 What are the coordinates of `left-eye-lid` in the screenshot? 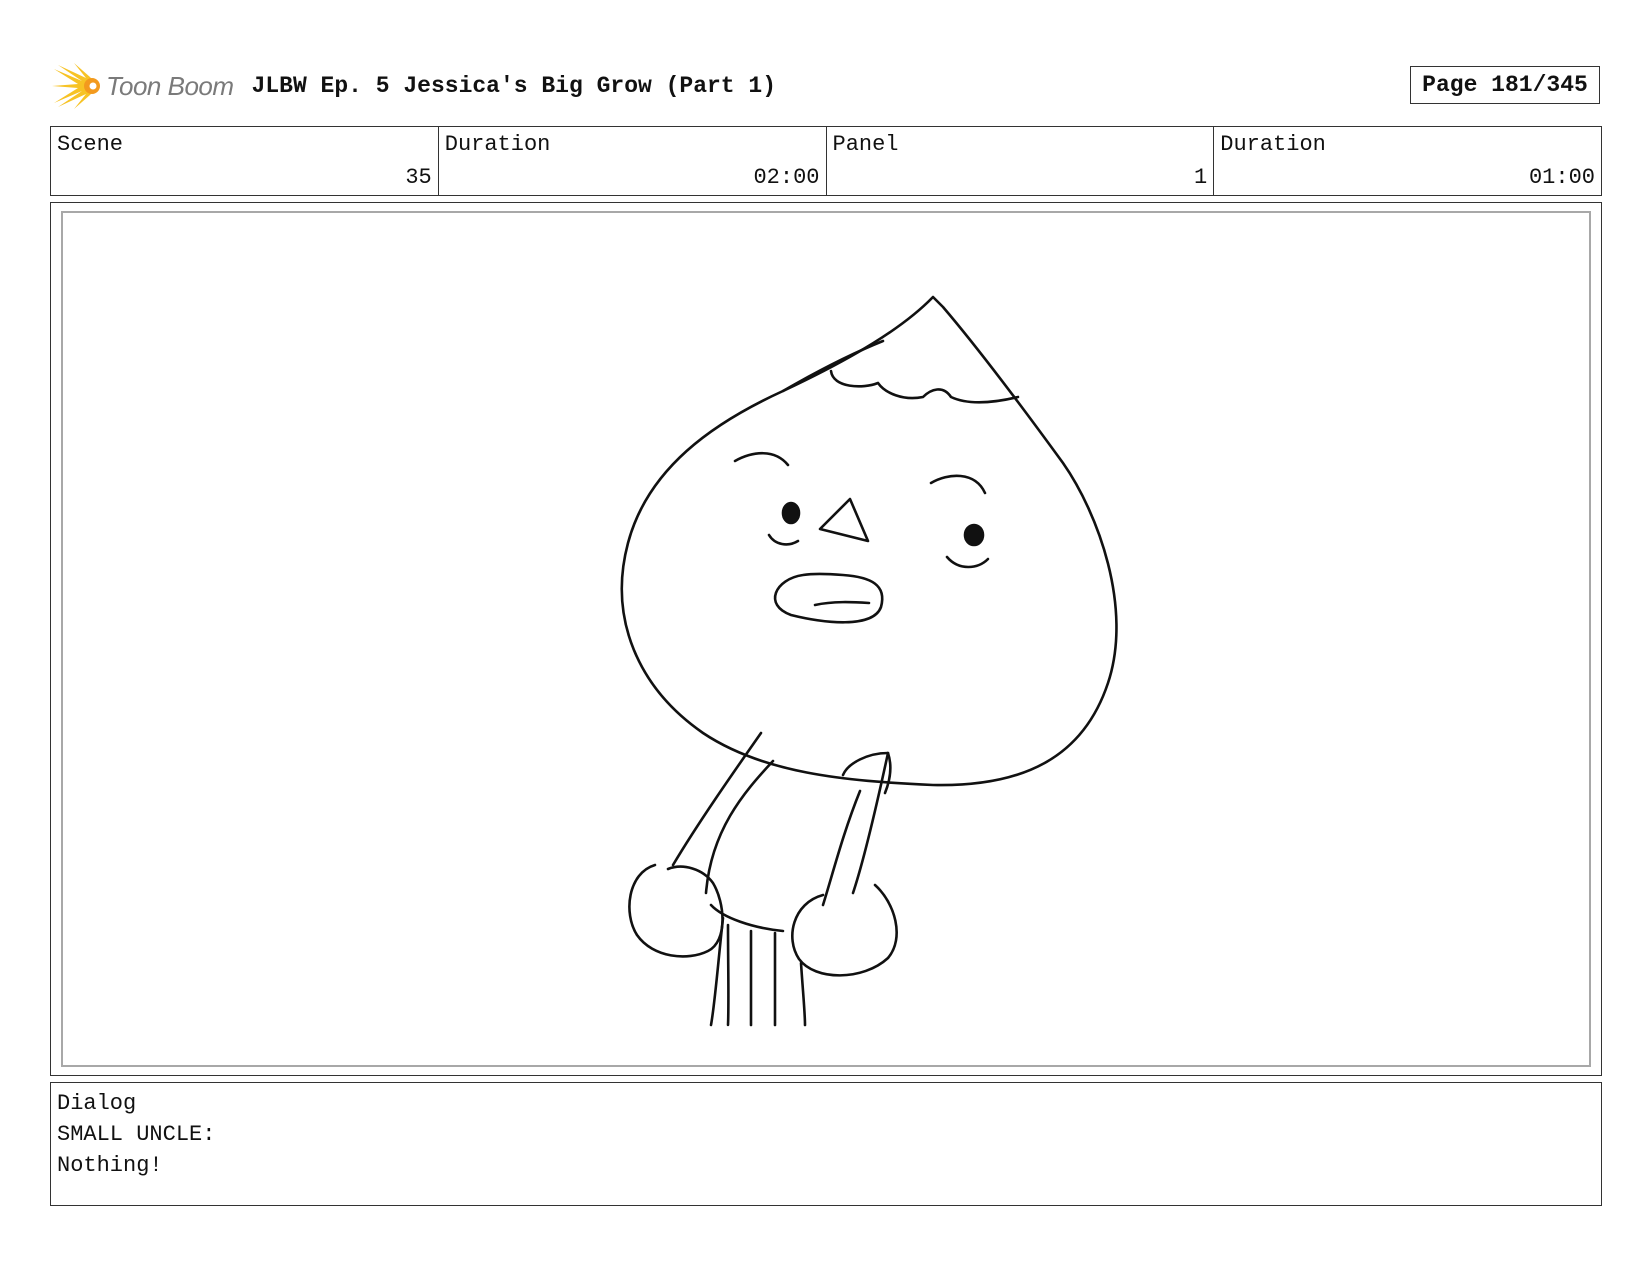 It's located at (783, 539).